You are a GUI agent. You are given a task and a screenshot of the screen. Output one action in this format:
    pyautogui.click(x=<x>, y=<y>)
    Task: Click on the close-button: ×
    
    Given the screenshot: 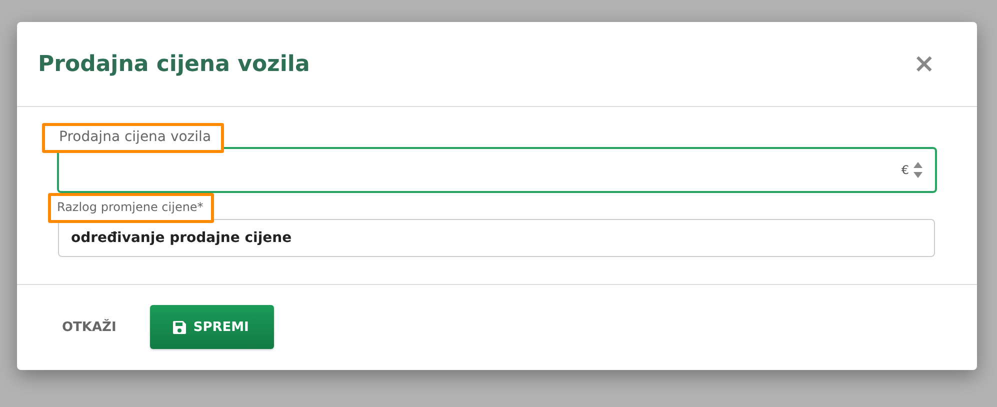 What is the action you would take?
    pyautogui.click(x=924, y=64)
    